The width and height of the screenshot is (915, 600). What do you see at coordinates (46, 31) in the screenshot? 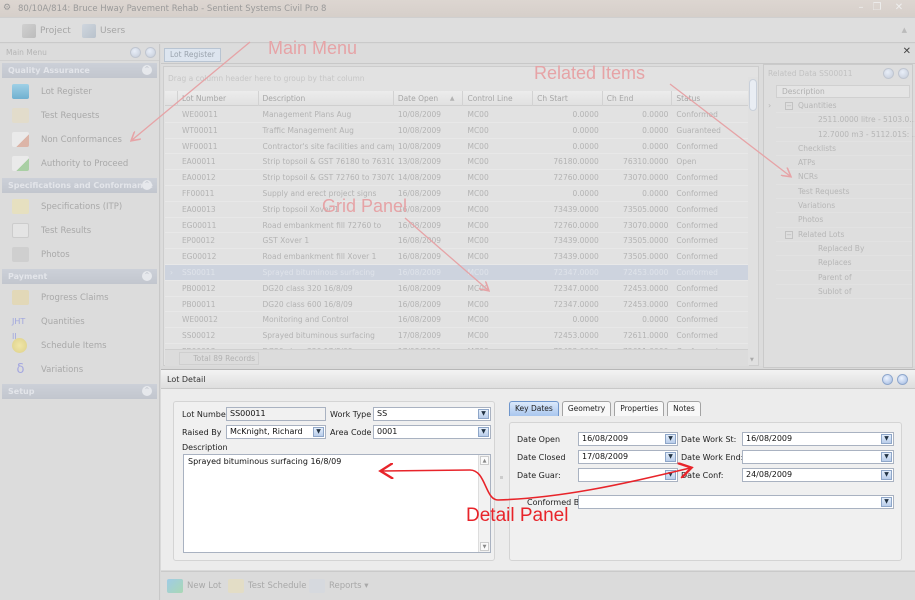
I see `ribbon-project-button: Project` at bounding box center [46, 31].